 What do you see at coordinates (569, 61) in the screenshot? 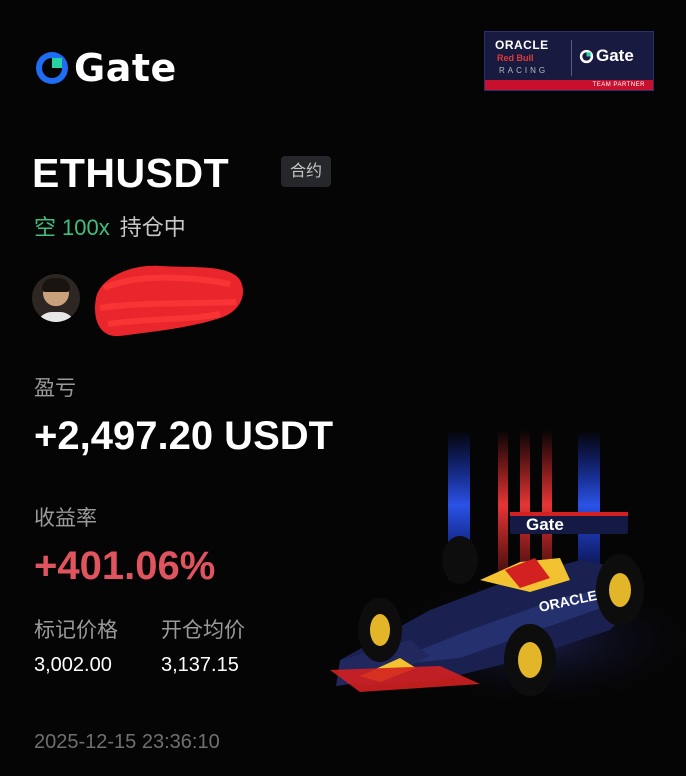
I see `team-partner-banner: ORACLE Red Bull RACING Gate TEAM PARTNER` at bounding box center [569, 61].